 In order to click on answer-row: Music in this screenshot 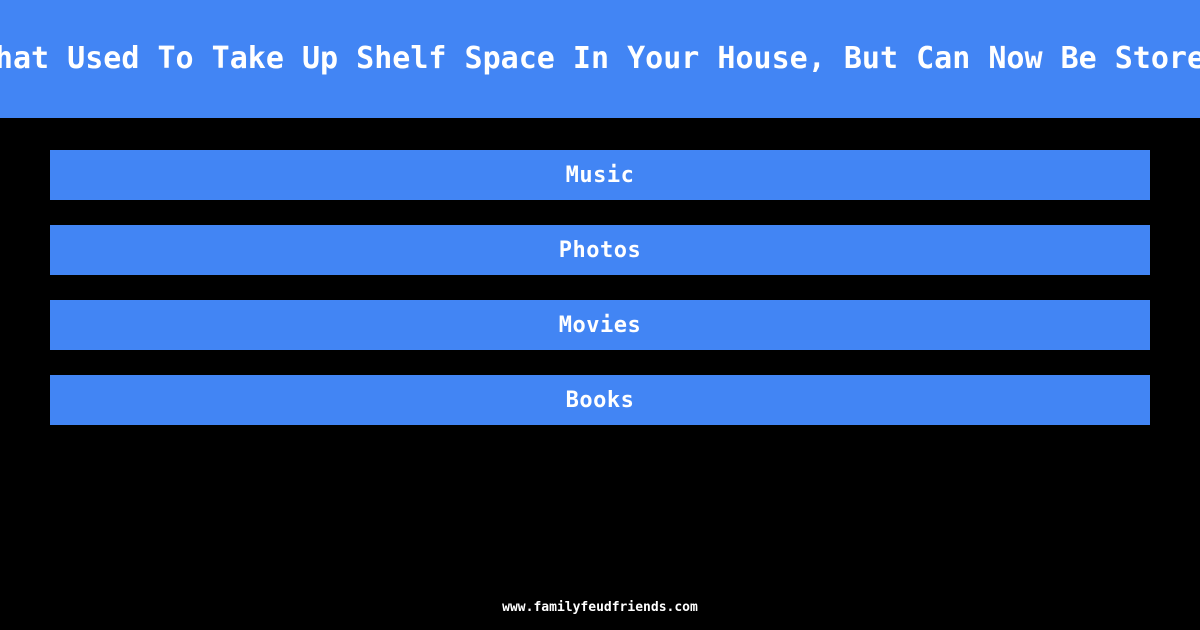, I will do `click(600, 175)`.